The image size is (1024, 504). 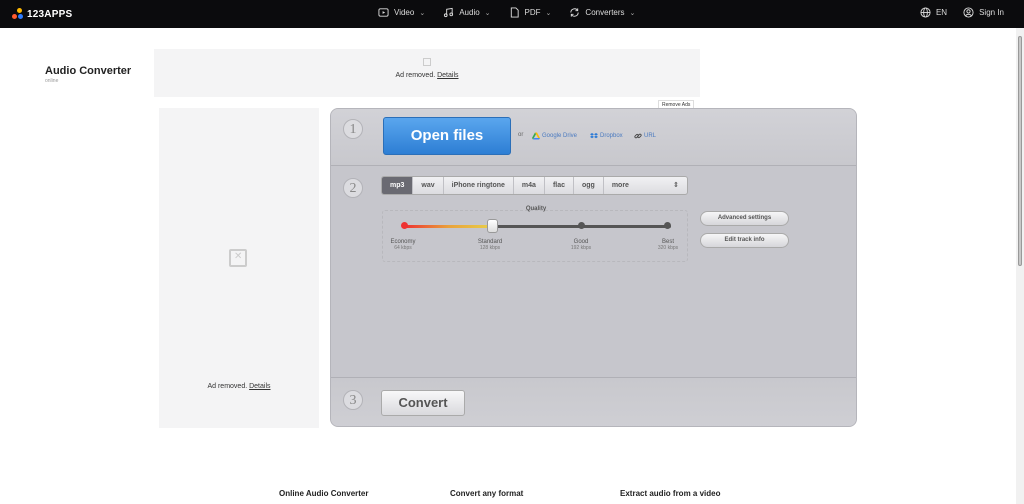 What do you see at coordinates (575, 12) in the screenshot?
I see `converters-icon` at bounding box center [575, 12].